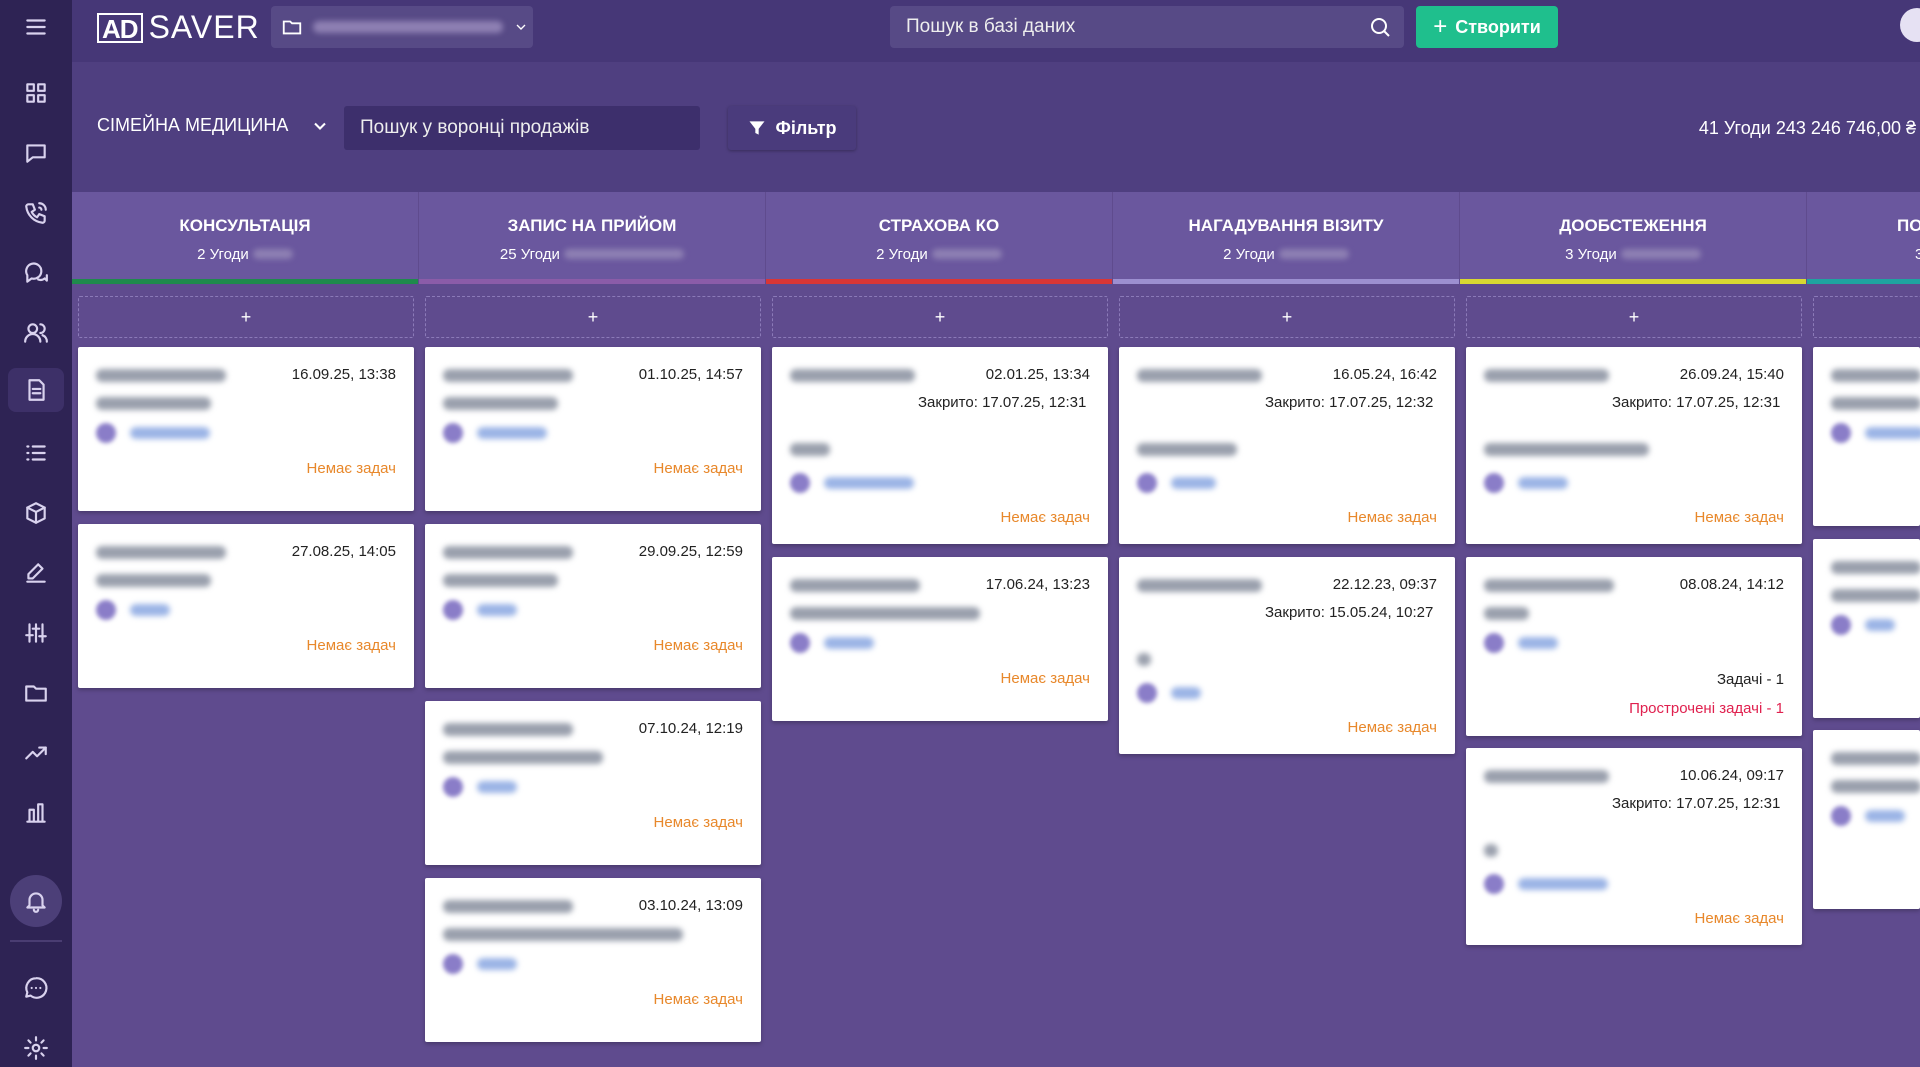 This screenshot has height=1067, width=1920. I want to click on users-icon, so click(36, 333).